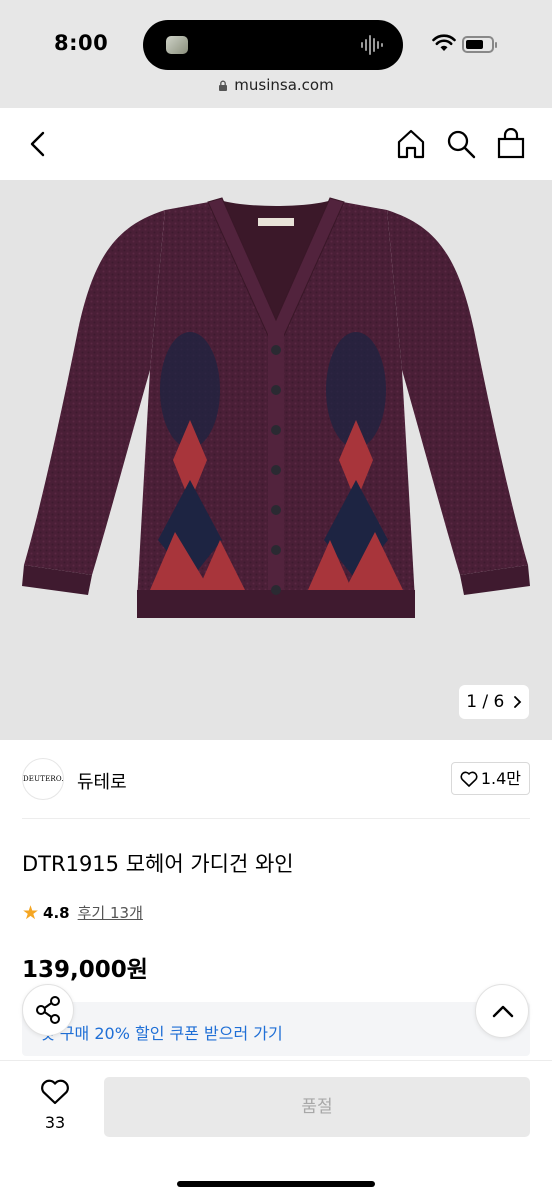 Image resolution: width=552 pixels, height=1200 pixels. Describe the element at coordinates (31, 913) in the screenshot. I see `star-icon: ★` at that location.